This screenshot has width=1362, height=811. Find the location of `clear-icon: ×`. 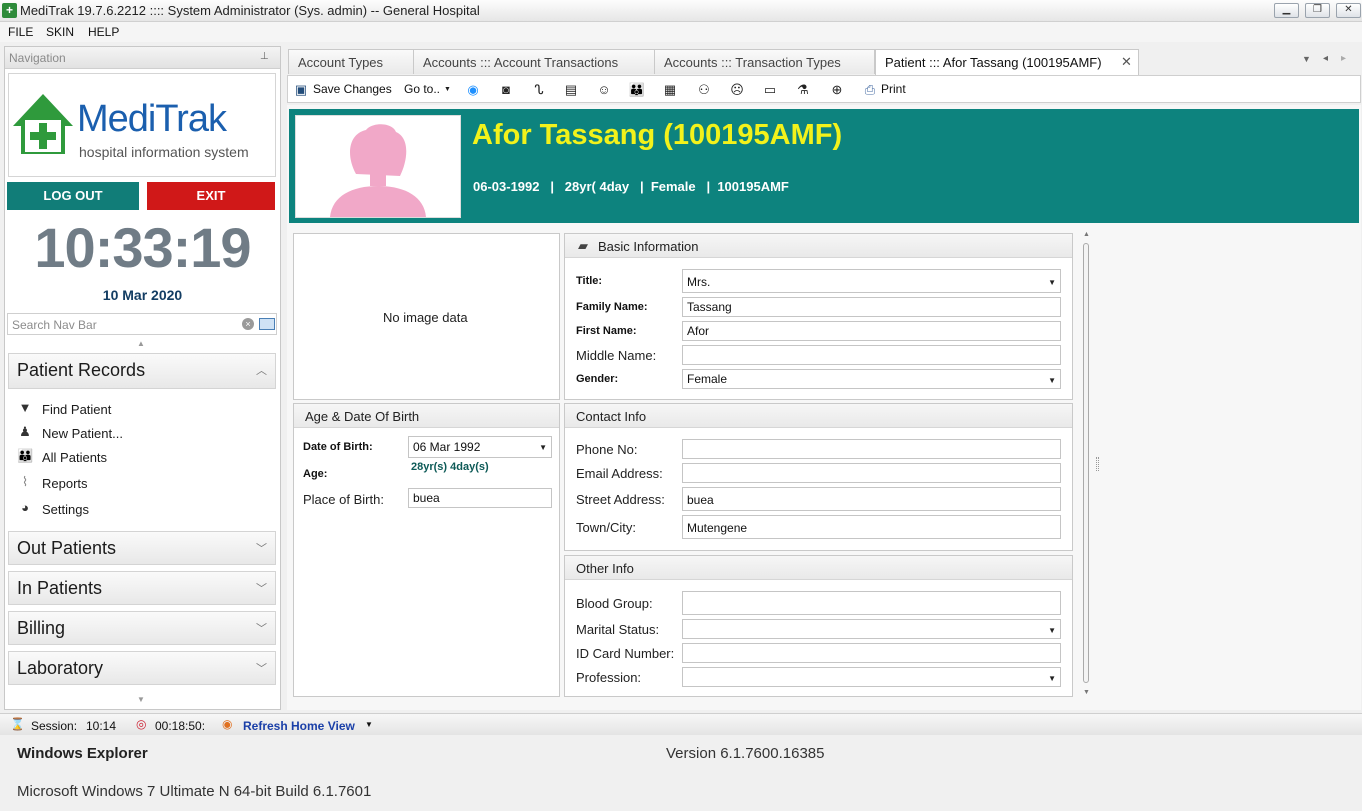

clear-icon: × is located at coordinates (248, 324).